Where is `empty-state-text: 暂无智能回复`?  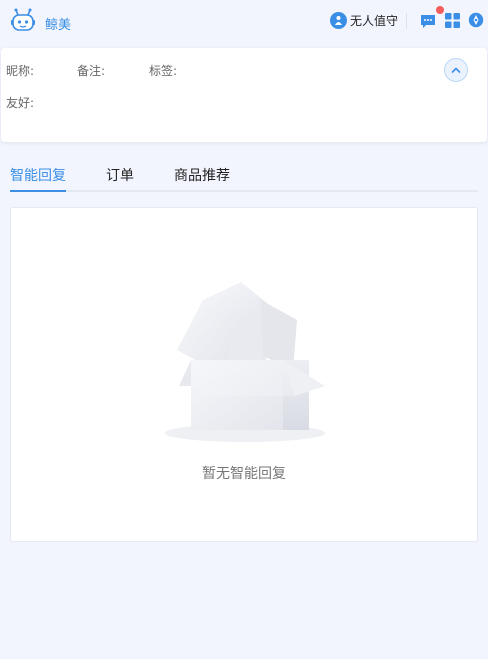
empty-state-text: 暂无智能回复 is located at coordinates (244, 474).